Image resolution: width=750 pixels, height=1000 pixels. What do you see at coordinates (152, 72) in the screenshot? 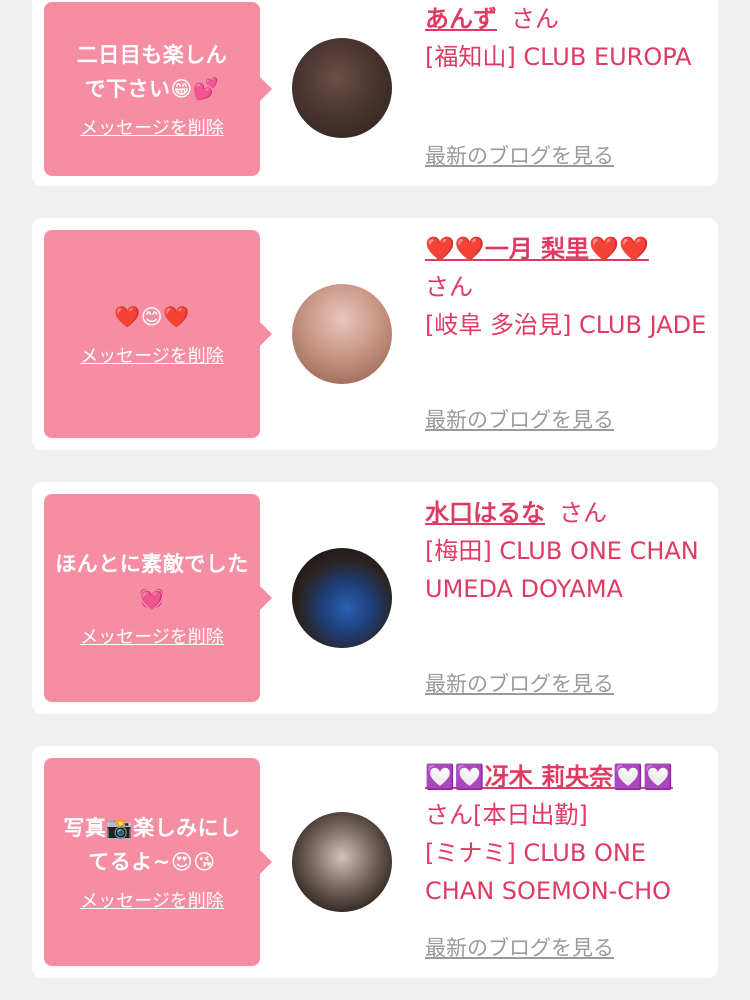
I see `message-text: 二日目も楽しんで下さい😁💕` at bounding box center [152, 72].